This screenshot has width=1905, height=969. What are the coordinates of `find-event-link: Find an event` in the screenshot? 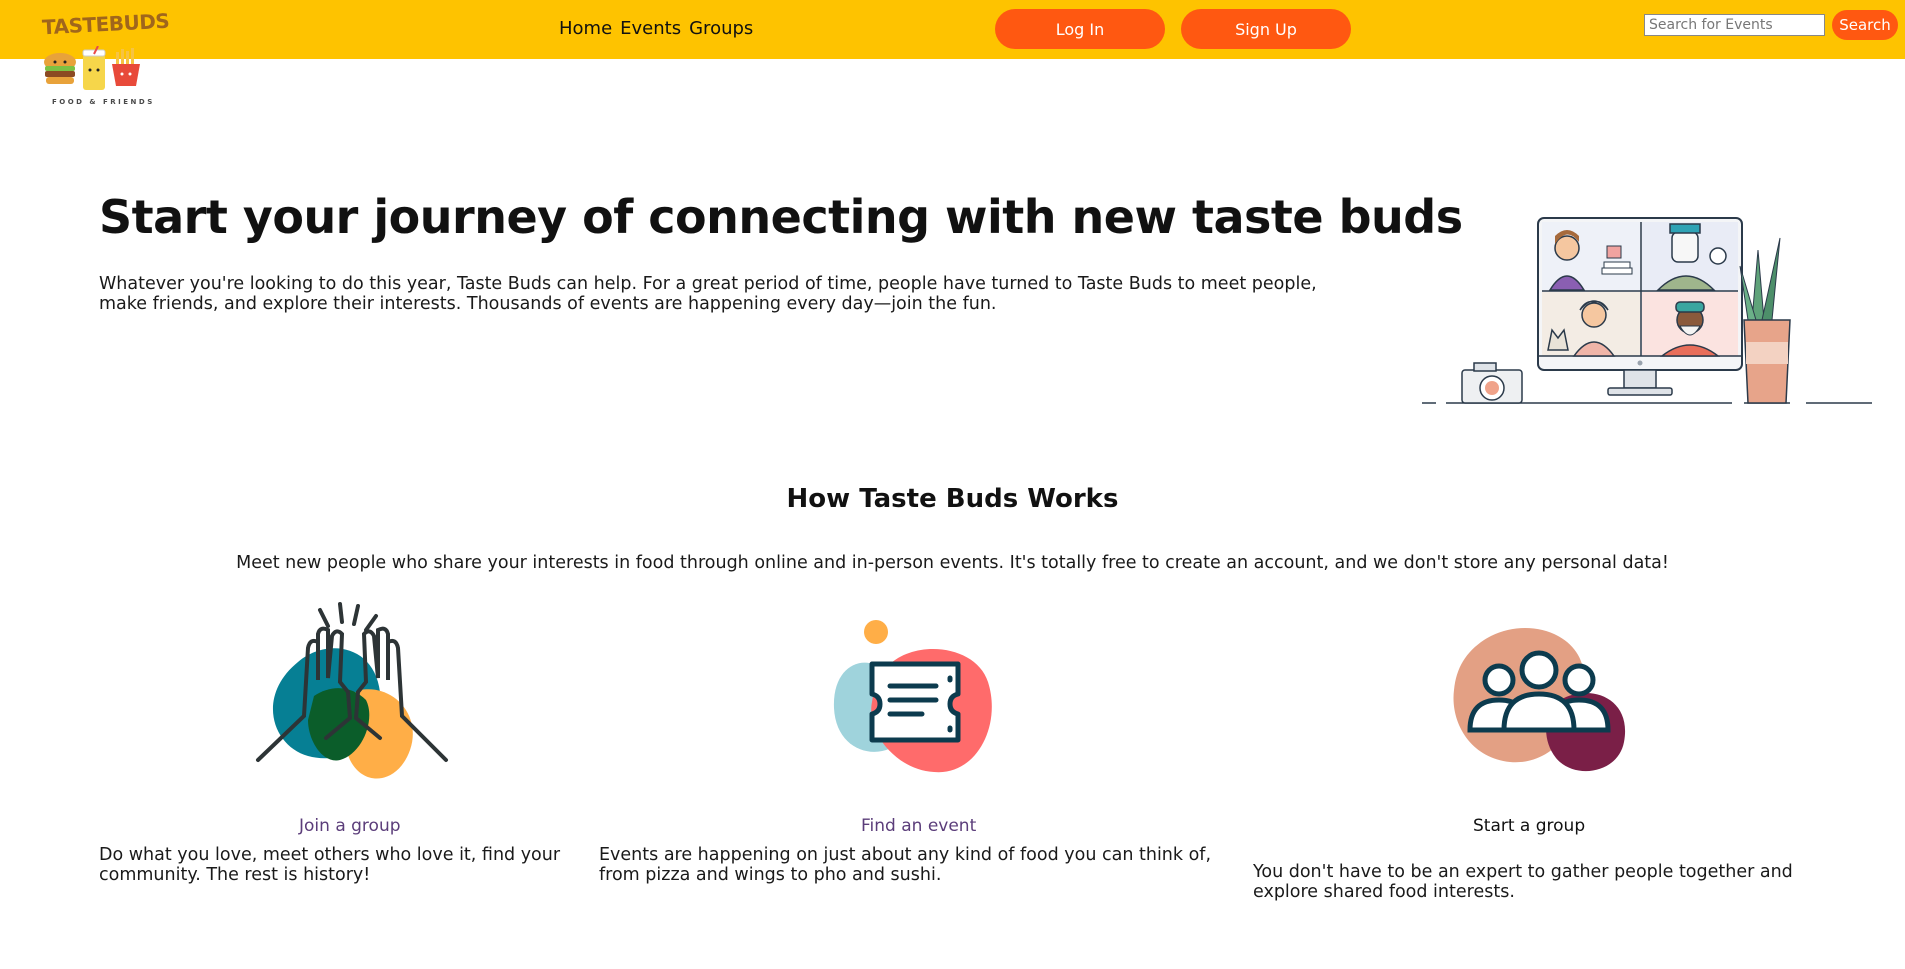 It's located at (918, 826).